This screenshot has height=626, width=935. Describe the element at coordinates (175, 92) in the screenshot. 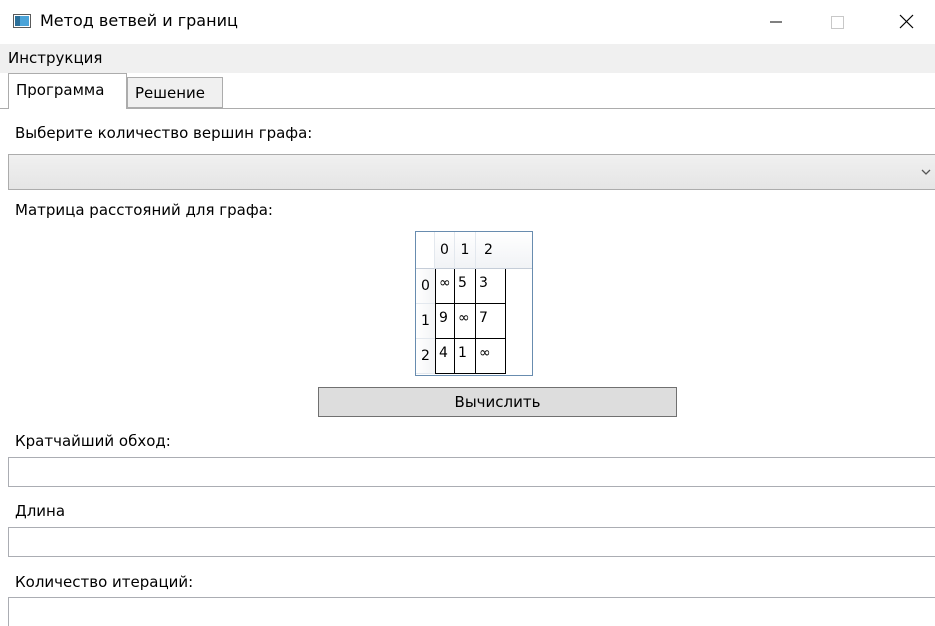

I see `tab-solution: Решение` at that location.